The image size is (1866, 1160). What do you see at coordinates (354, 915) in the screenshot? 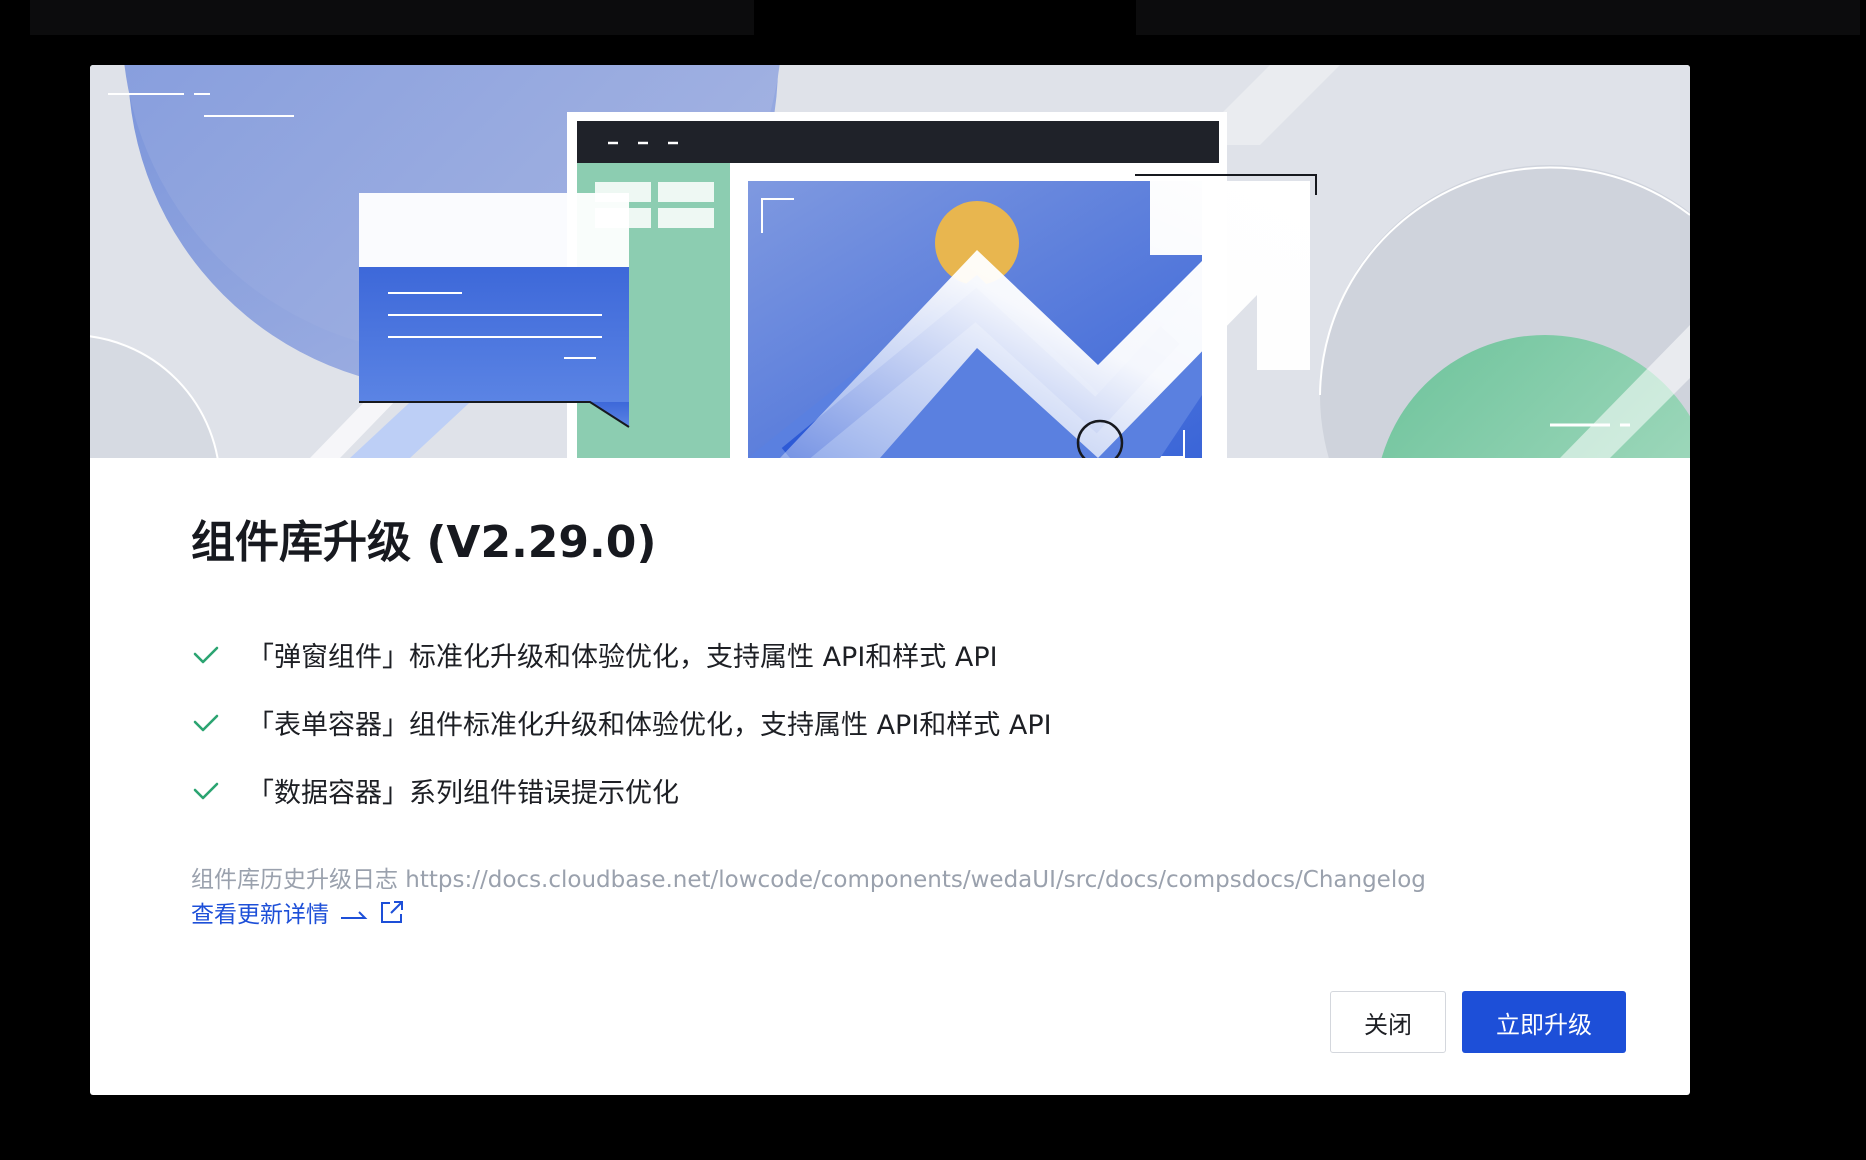
I see `arrow-right-icon` at bounding box center [354, 915].